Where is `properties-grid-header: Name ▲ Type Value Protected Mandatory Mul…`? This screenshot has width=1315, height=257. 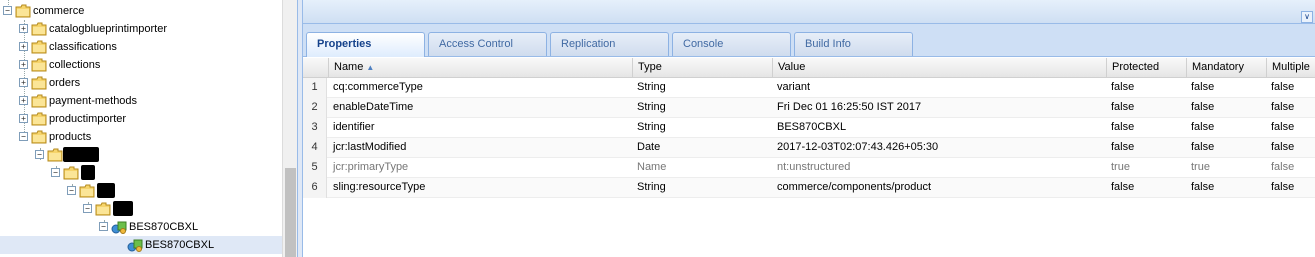 properties-grid-header: Name ▲ Type Value Protected Mandatory Mul… is located at coordinates (809, 68).